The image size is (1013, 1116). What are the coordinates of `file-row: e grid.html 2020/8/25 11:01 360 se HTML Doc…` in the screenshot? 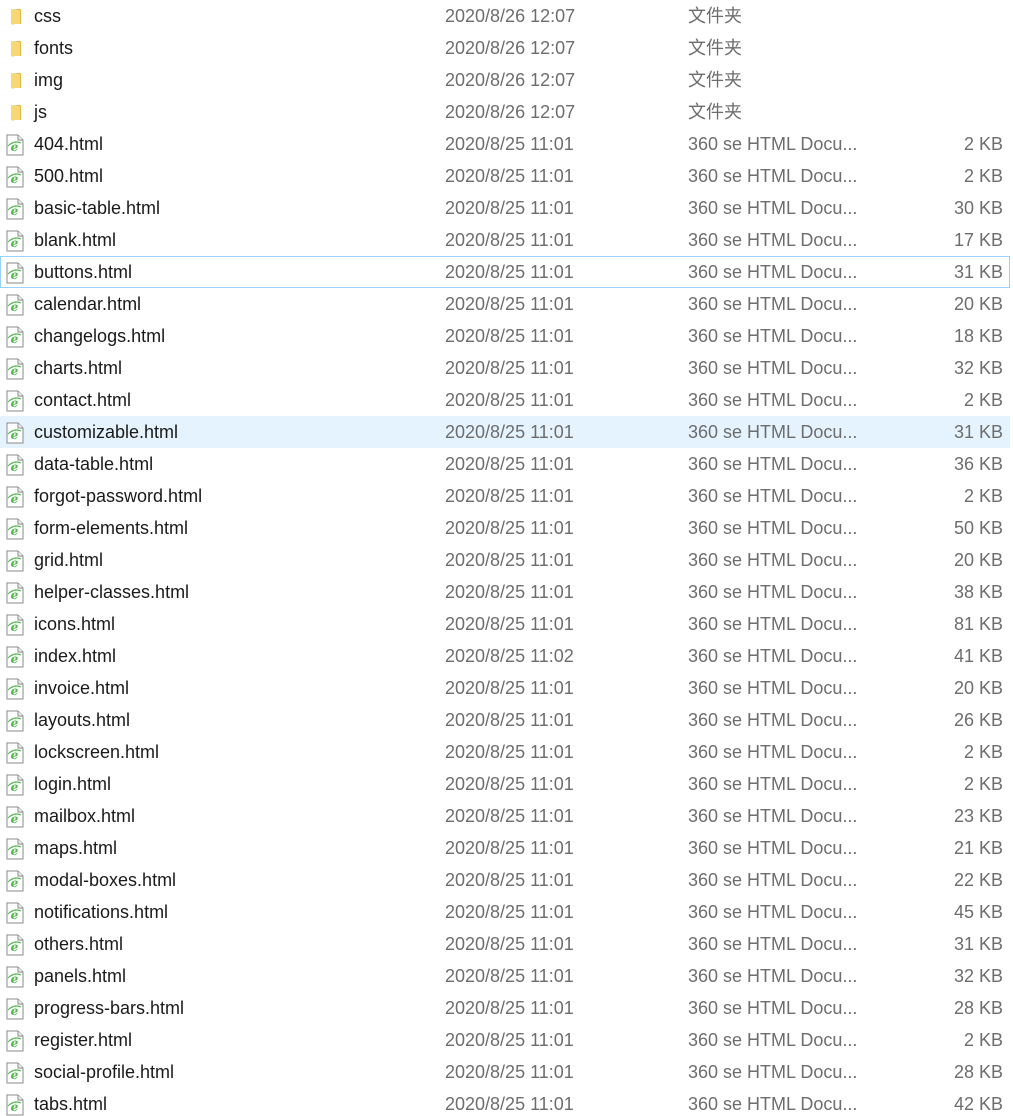 It's located at (505, 560).